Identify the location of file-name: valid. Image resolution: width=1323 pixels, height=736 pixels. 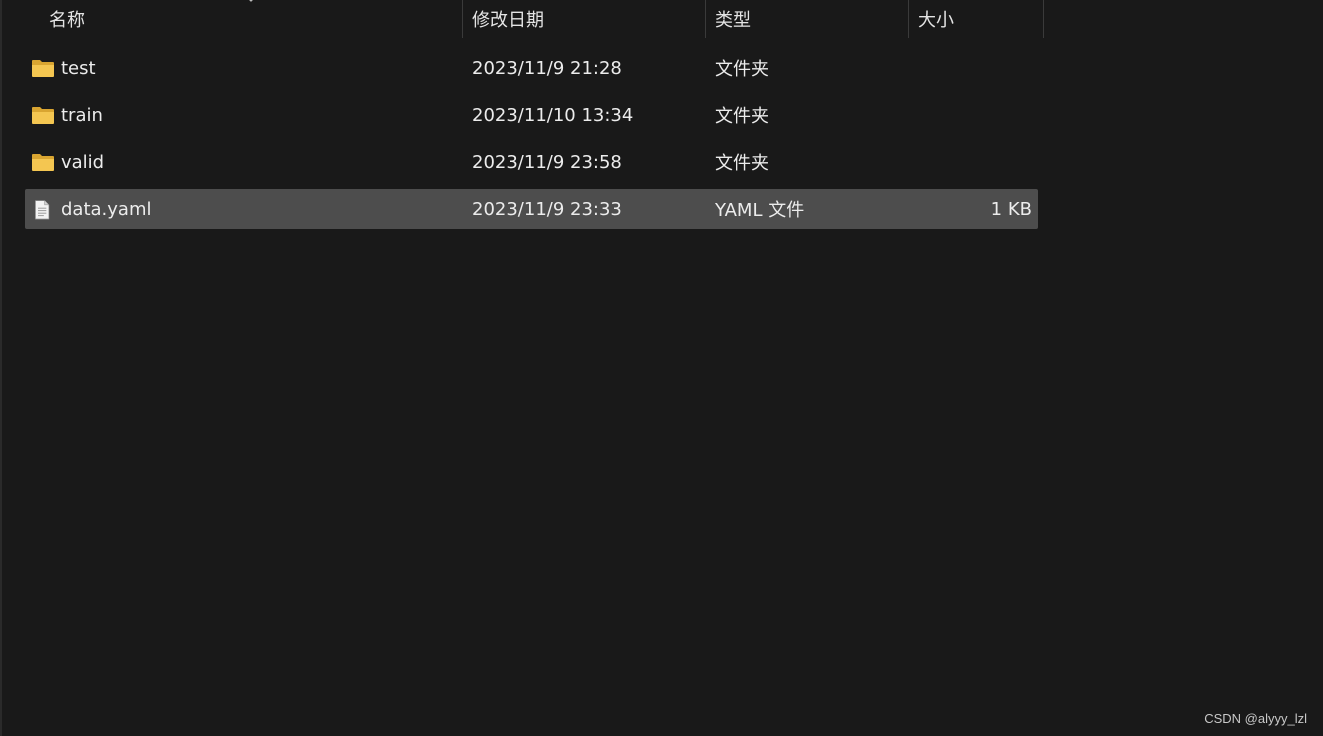
(83, 162).